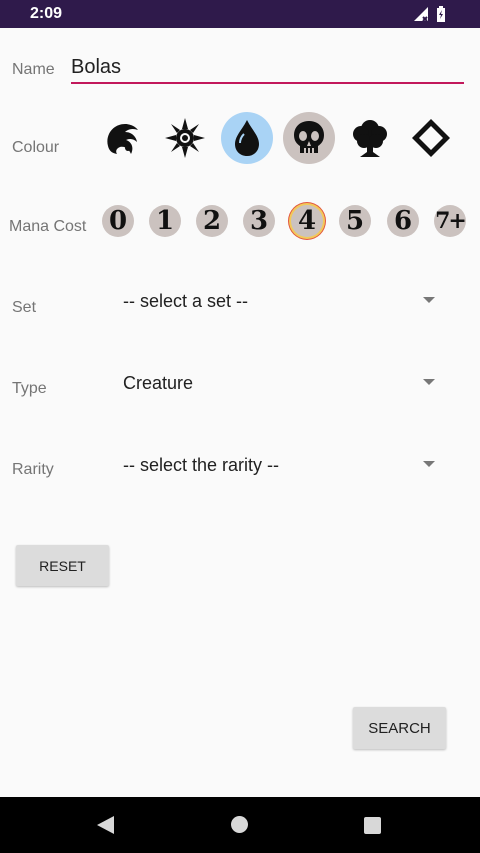  I want to click on mana-cost-0: 0, so click(118, 221).